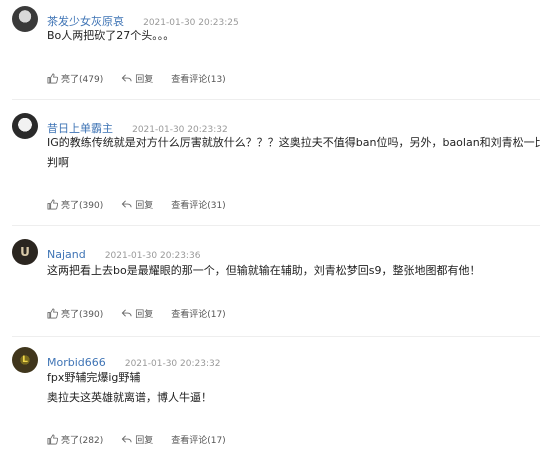  Describe the element at coordinates (82, 80) in the screenshot. I see `like-label: 亮了(479)` at that location.